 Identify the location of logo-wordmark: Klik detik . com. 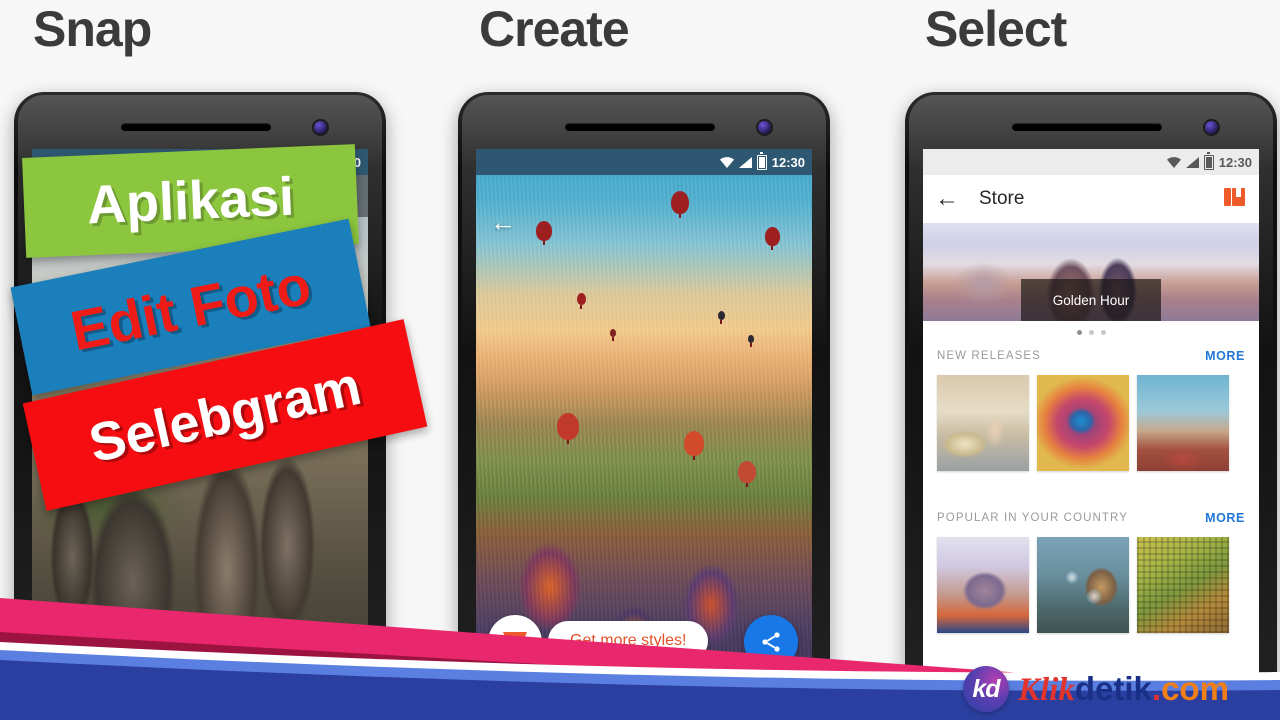
(1123, 689).